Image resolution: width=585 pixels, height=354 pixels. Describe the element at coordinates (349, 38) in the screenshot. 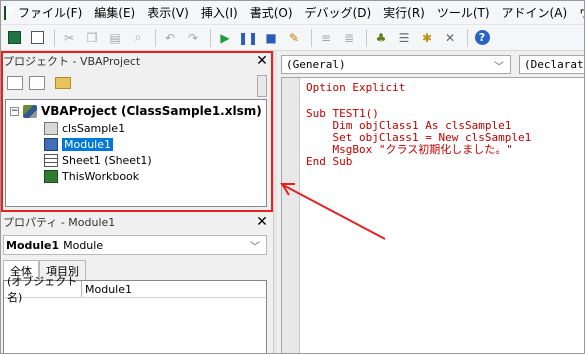

I see `outdent-icon: ≣` at that location.